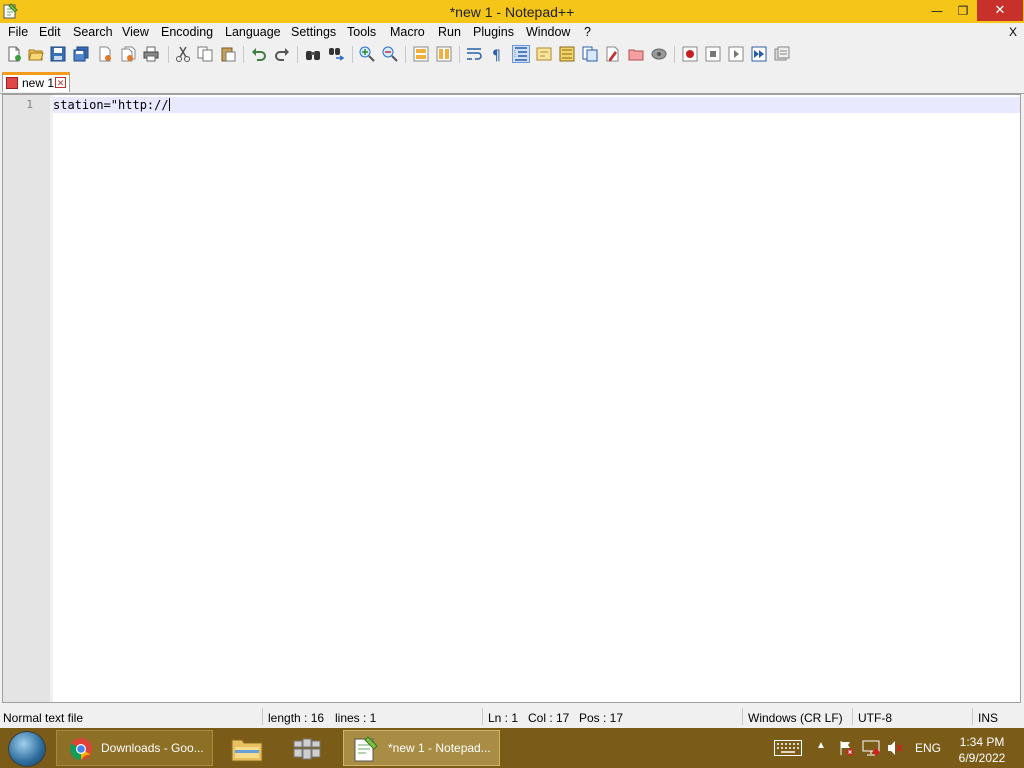 This screenshot has width=1024, height=768. I want to click on folder-workspace-icon, so click(613, 54).